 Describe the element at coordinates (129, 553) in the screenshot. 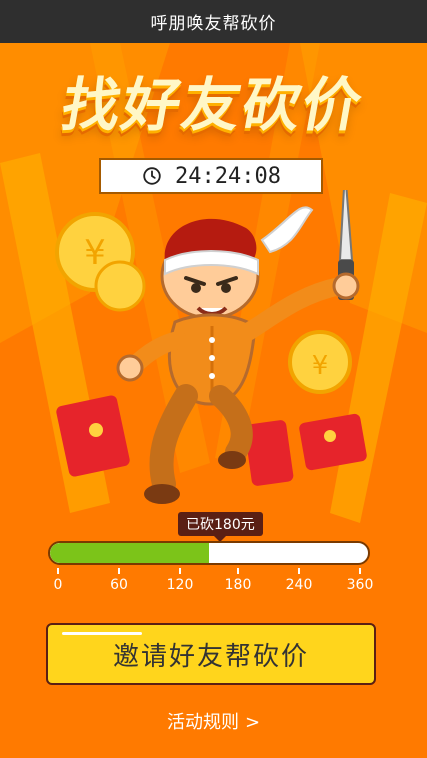

I see `progress-fill` at that location.